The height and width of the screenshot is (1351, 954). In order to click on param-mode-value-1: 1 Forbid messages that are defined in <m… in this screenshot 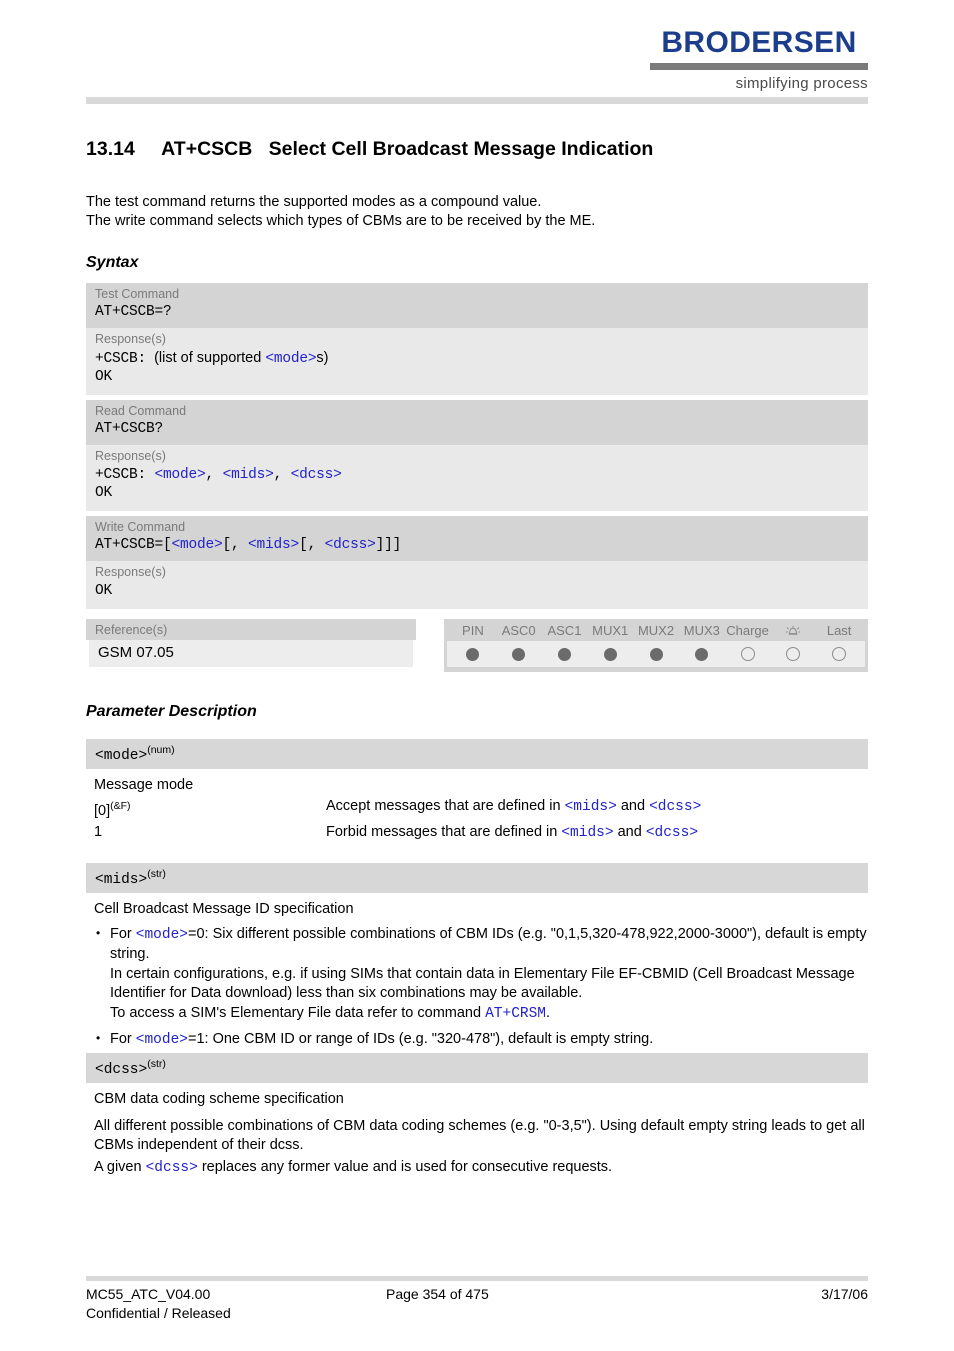, I will do `click(481, 833)`.